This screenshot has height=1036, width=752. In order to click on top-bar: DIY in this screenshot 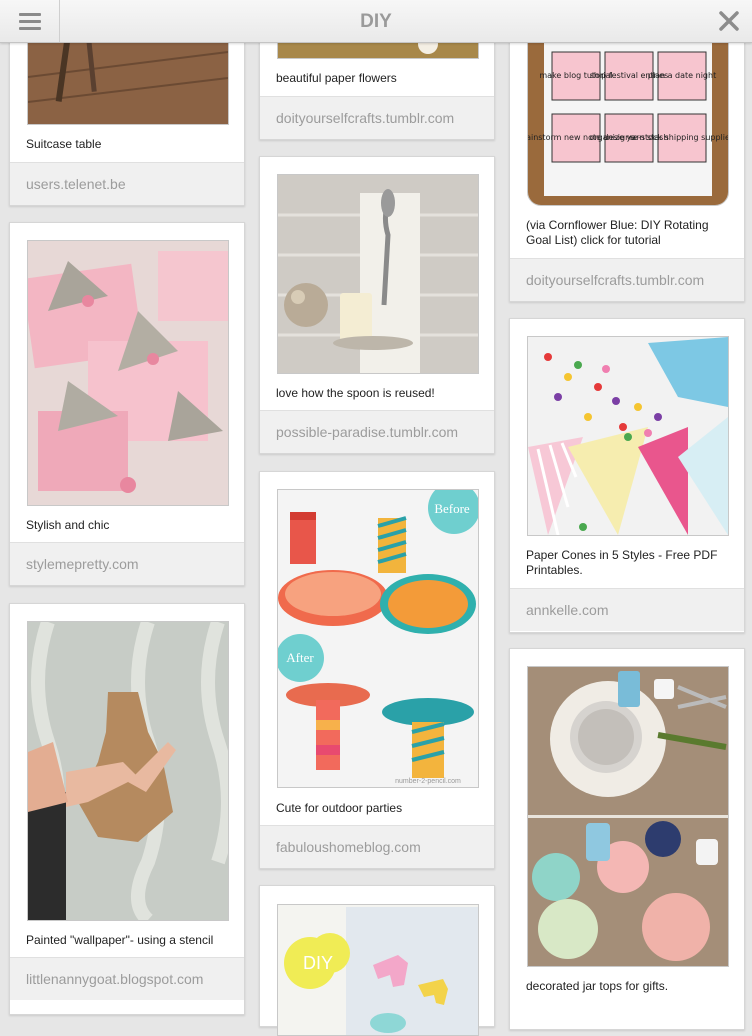, I will do `click(376, 21)`.